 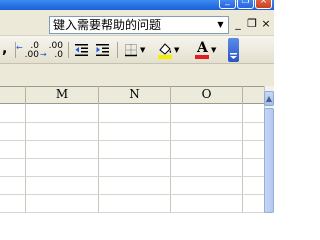 I want to click on increase-indent-icon, so click(x=103, y=50).